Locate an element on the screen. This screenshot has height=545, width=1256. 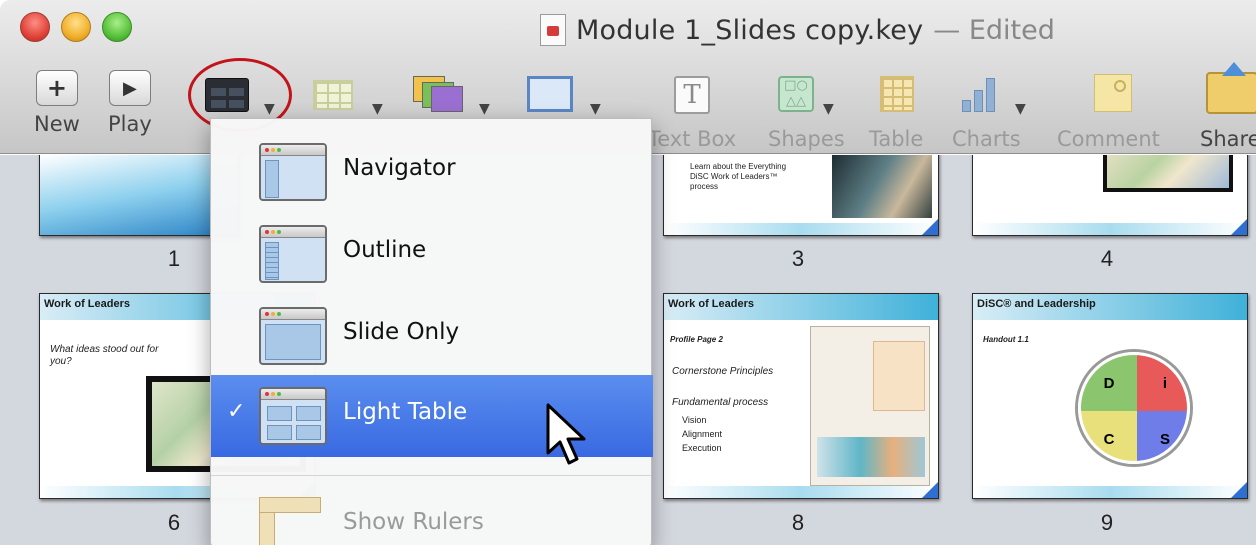
menu-item-slide-only: Slide Only is located at coordinates (432, 336).